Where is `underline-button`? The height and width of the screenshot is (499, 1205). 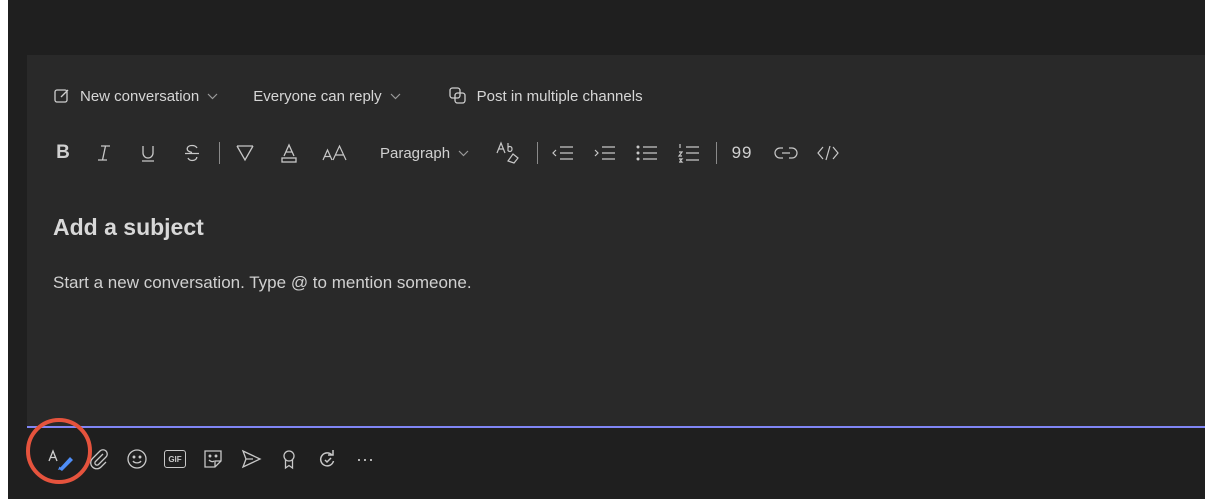
underline-button is located at coordinates (148, 153).